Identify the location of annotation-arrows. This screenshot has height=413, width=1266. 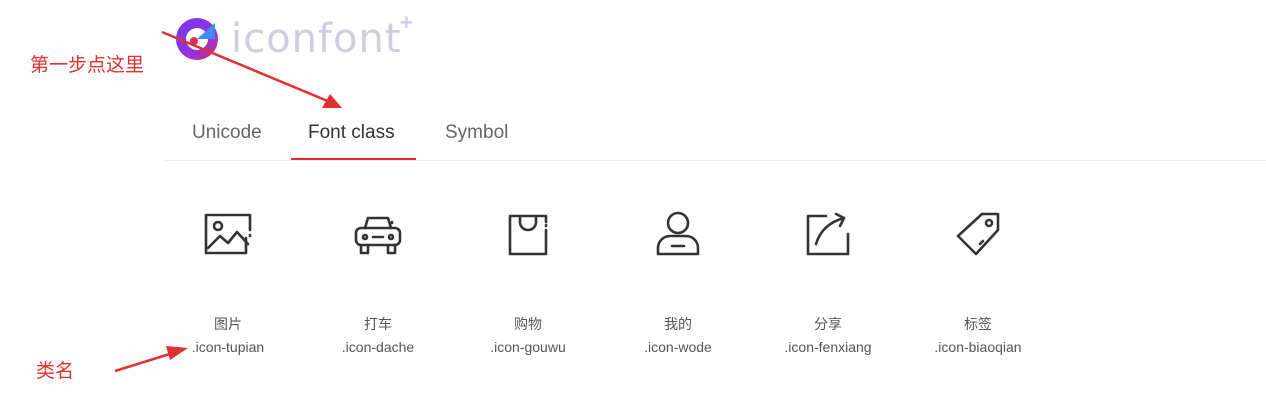
(228, 201).